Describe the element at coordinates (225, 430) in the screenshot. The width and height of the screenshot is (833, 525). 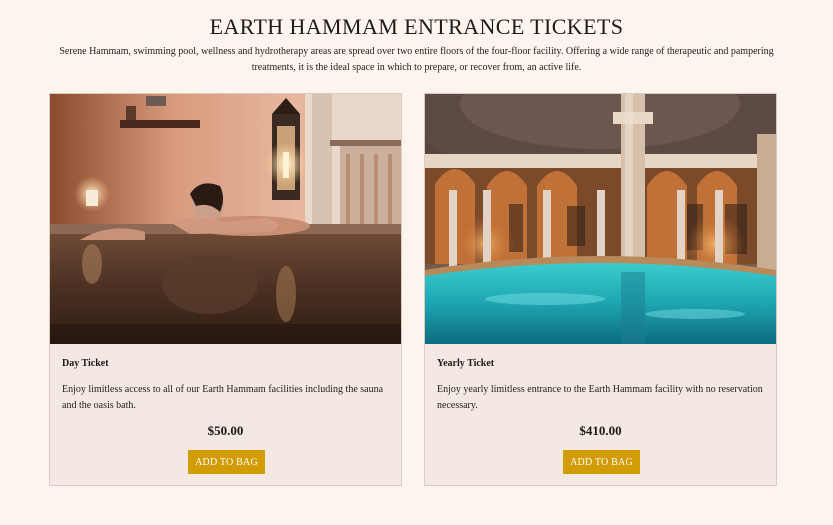
I see `product-price: $50.00` at that location.